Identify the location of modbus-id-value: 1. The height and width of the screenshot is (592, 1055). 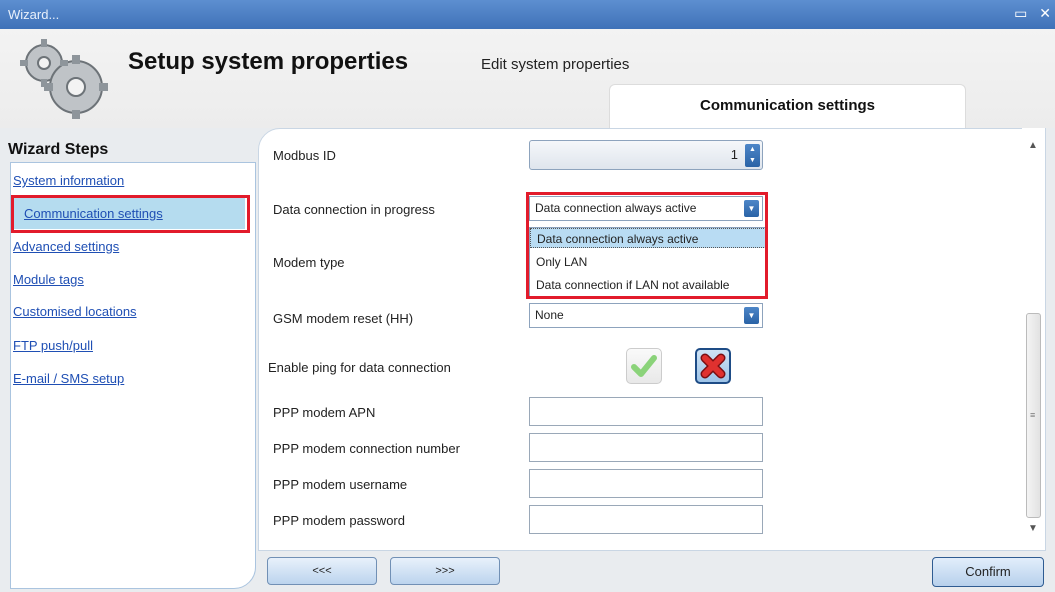
(734, 154).